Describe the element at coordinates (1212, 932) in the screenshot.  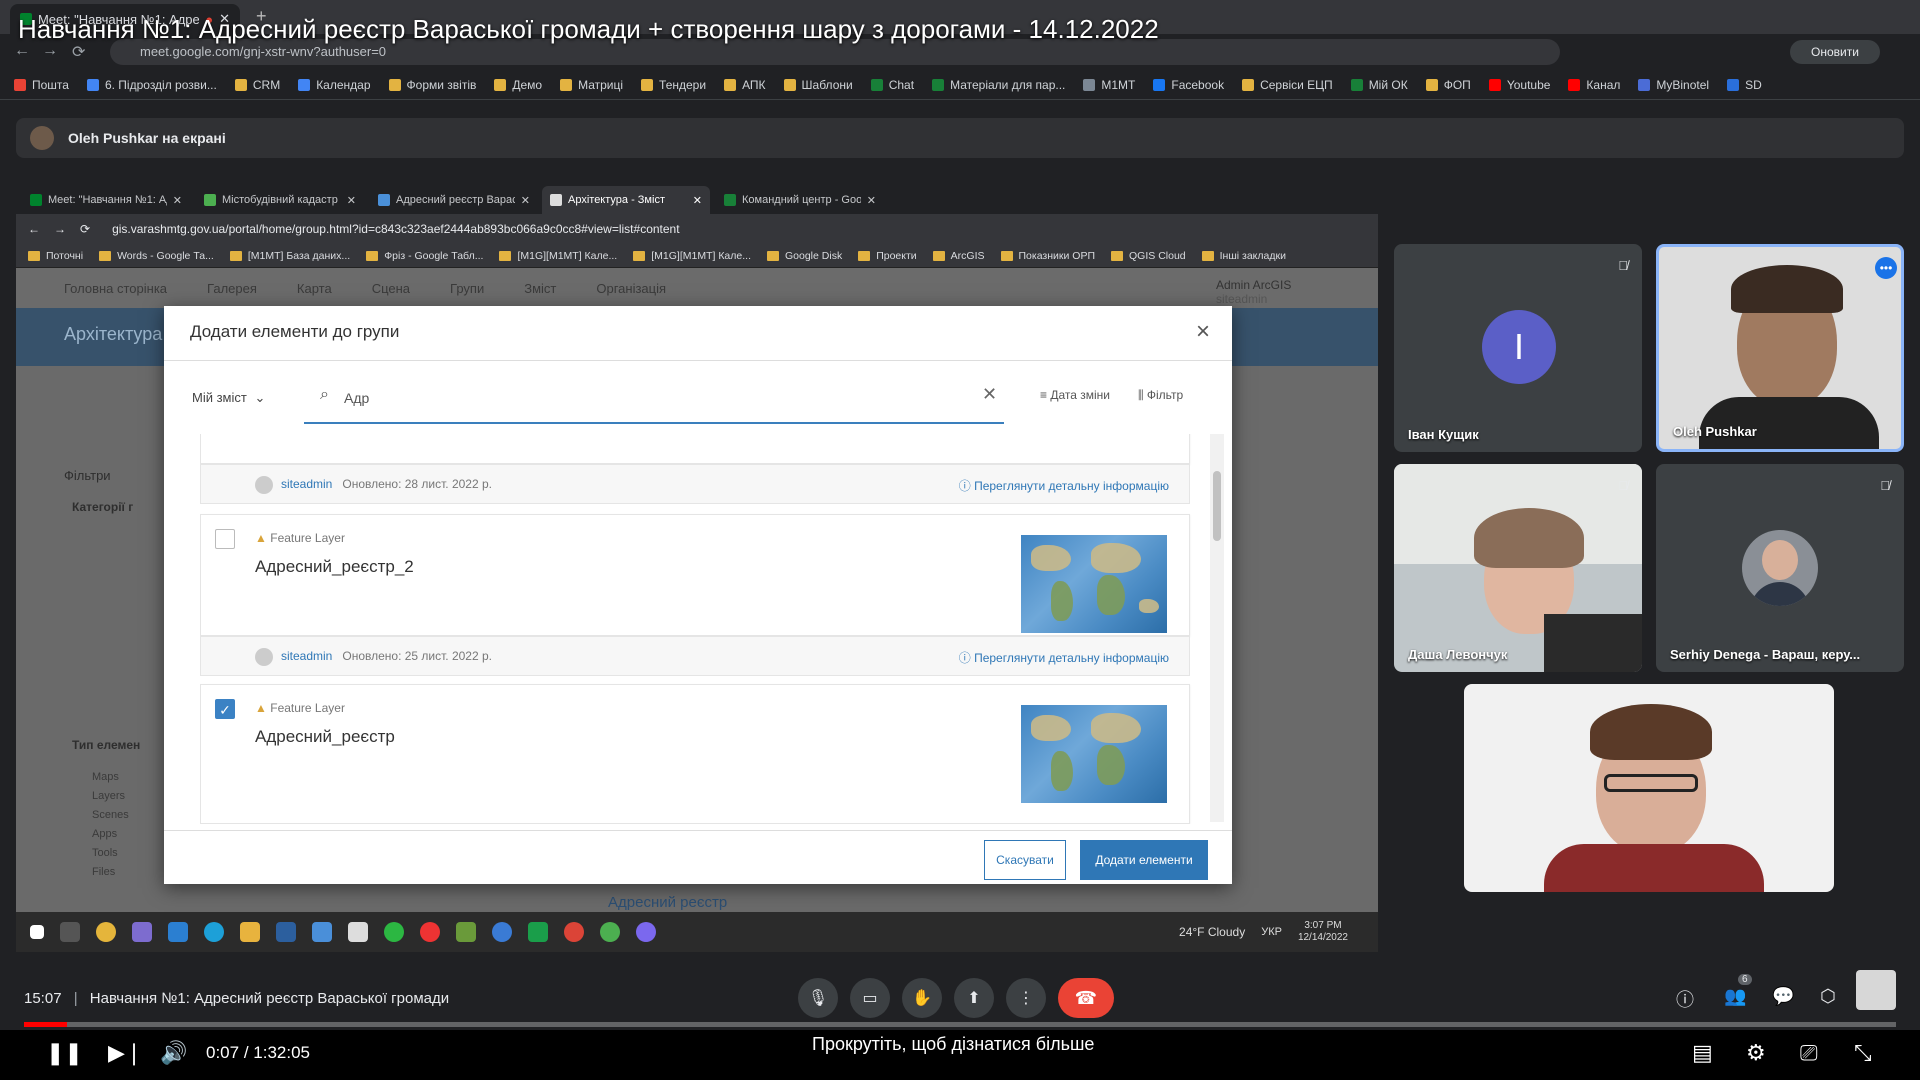
I see `weather: 24°F Cloudy` at that location.